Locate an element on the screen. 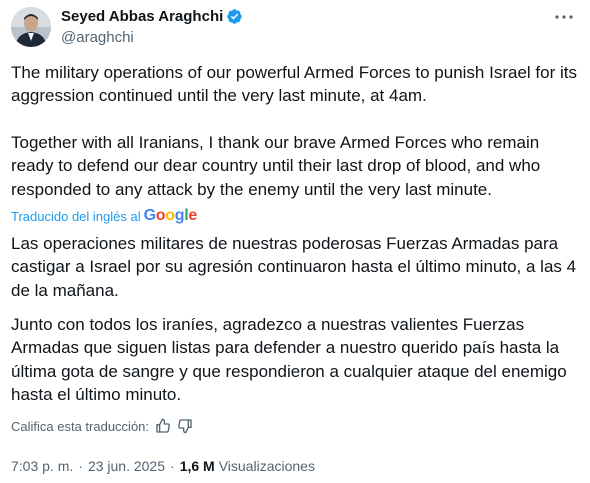 Image resolution: width=590 pixels, height=483 pixels. author-name: Seyed Abbas Araghchi is located at coordinates (142, 16).